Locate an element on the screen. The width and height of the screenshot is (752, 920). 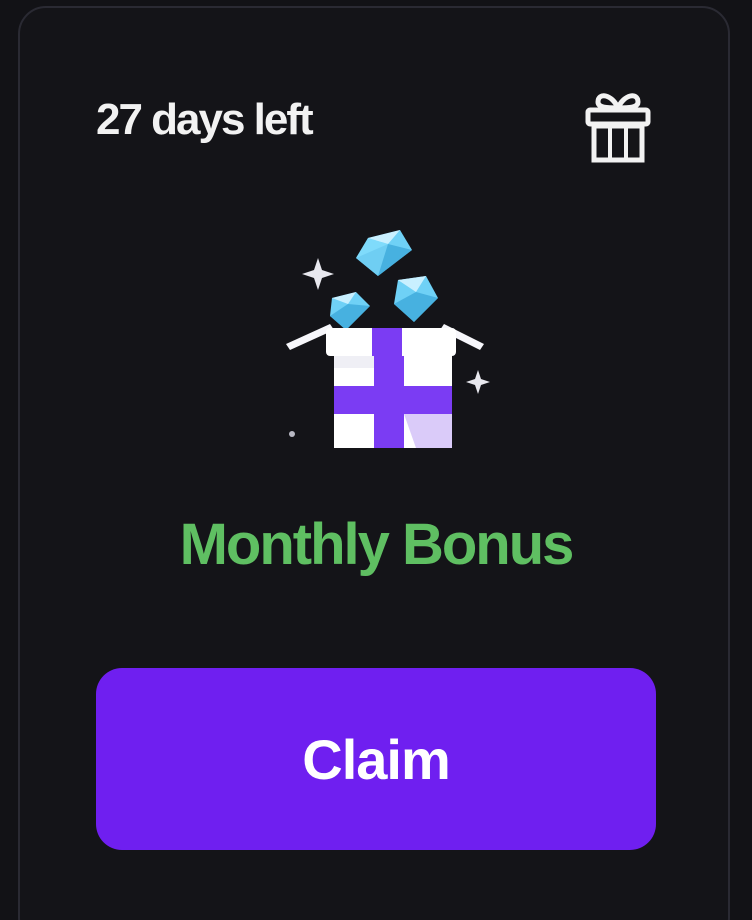
sparkle-dot-icon is located at coordinates (292, 434).